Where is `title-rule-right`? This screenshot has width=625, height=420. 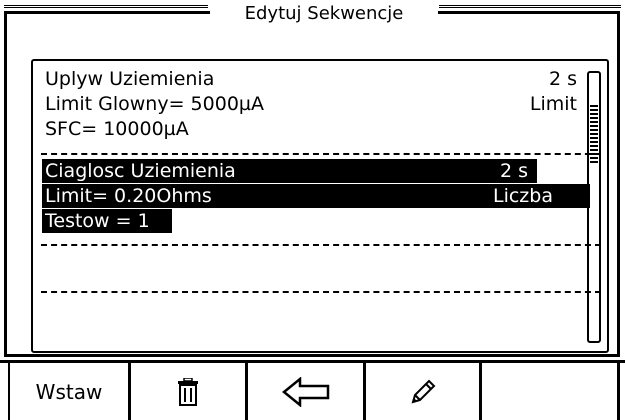
title-rule-right is located at coordinates (530, 6).